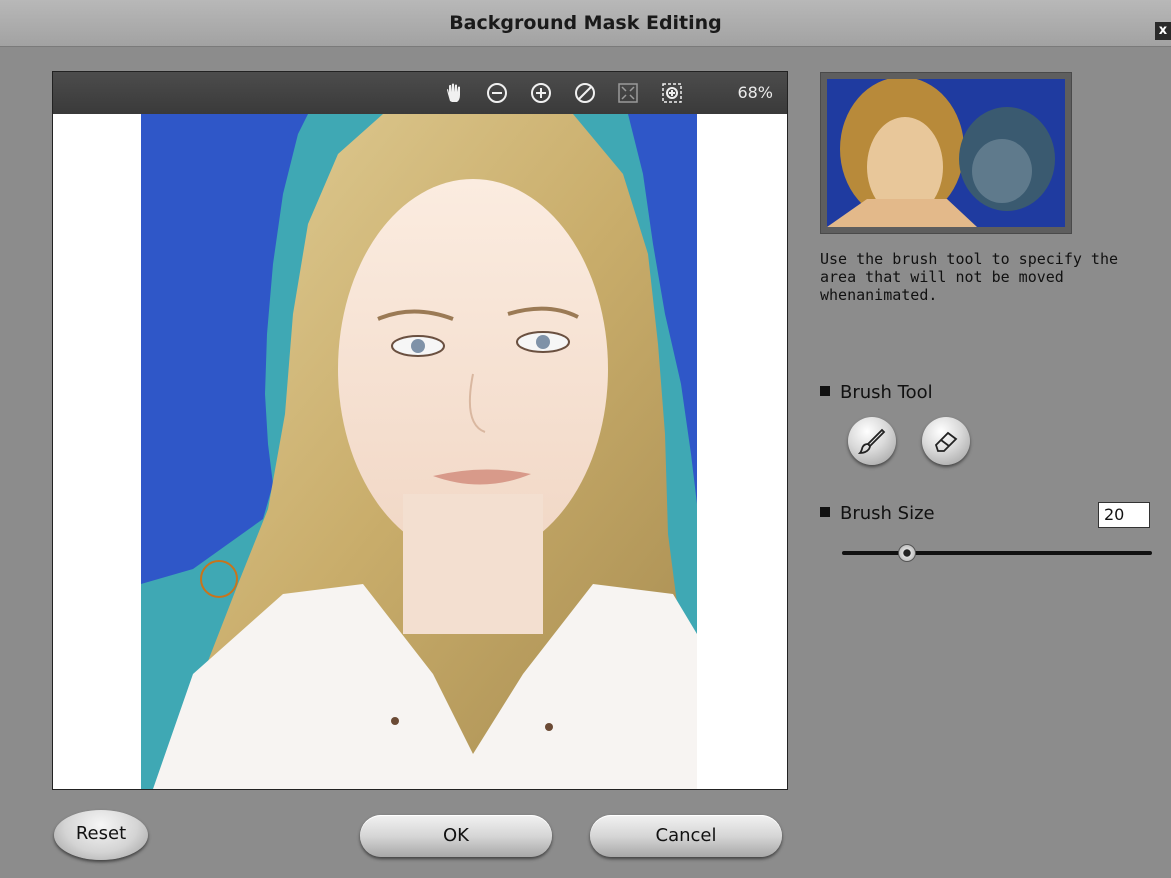 Image resolution: width=1171 pixels, height=878 pixels. I want to click on eraser-button, so click(946, 441).